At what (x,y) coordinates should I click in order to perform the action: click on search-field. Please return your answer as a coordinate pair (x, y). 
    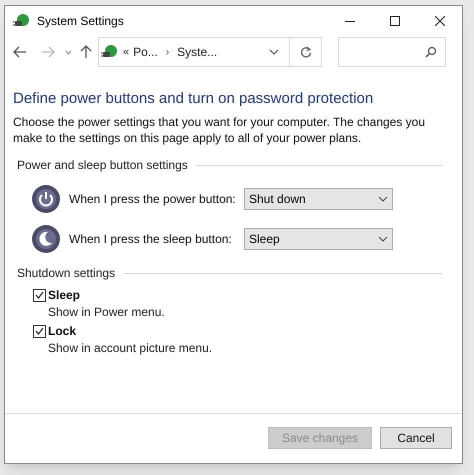
    Looking at the image, I should click on (392, 52).